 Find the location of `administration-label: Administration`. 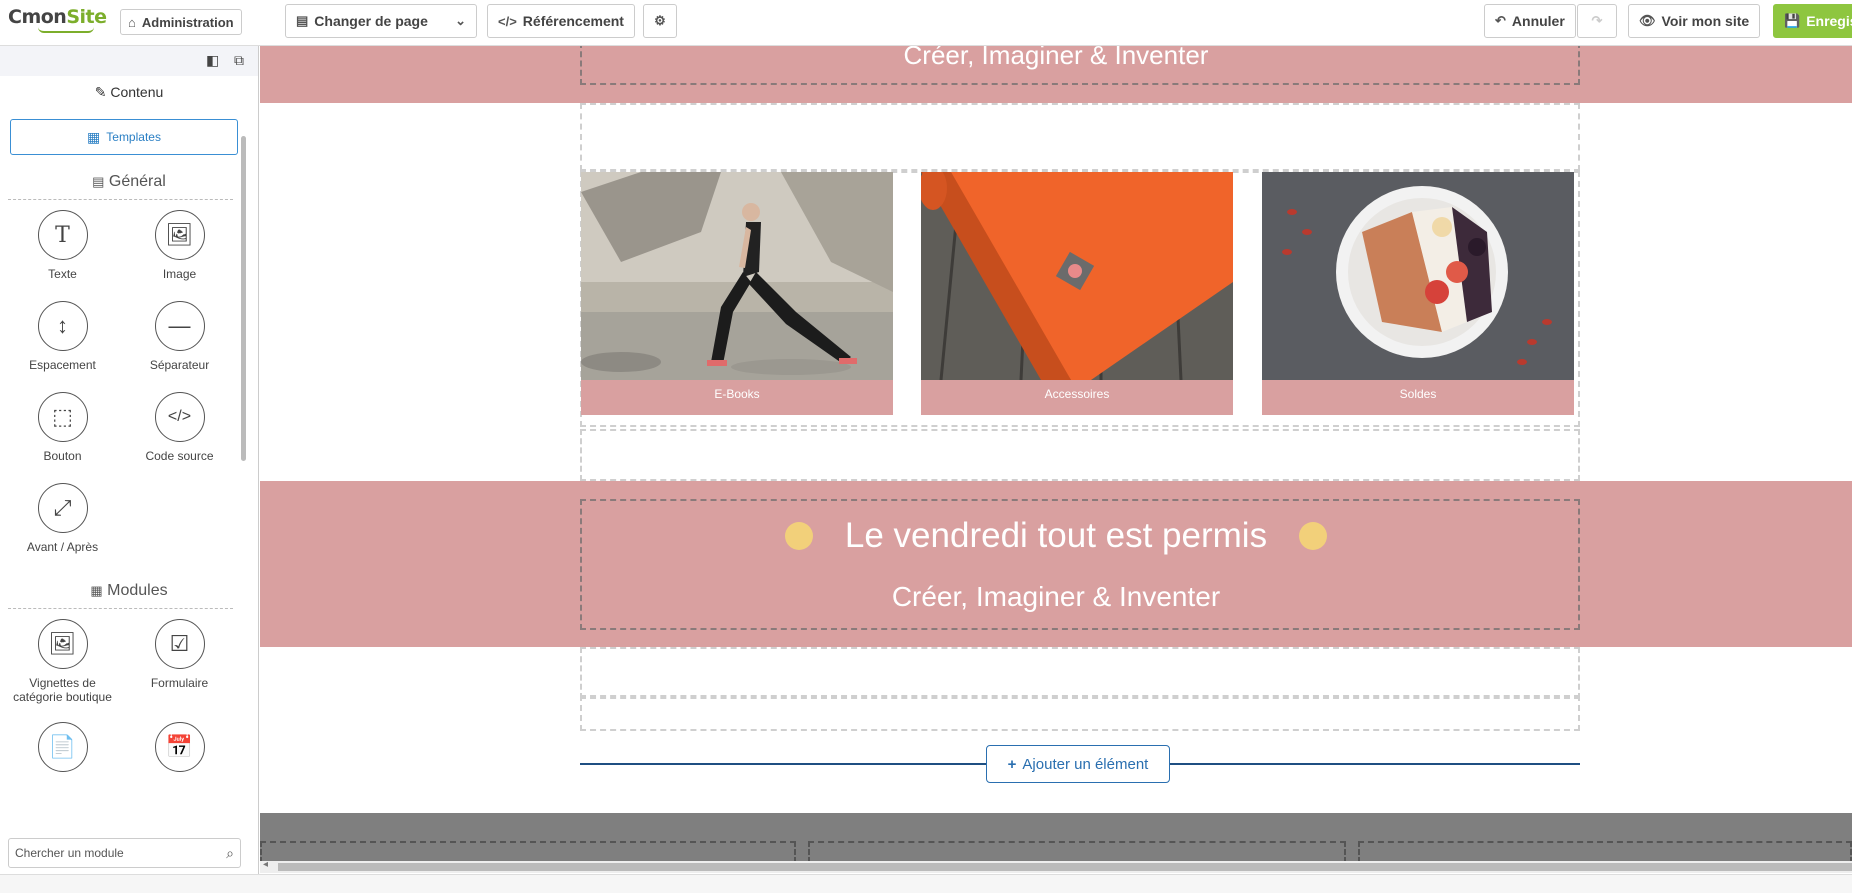

administration-label: Administration is located at coordinates (187, 22).